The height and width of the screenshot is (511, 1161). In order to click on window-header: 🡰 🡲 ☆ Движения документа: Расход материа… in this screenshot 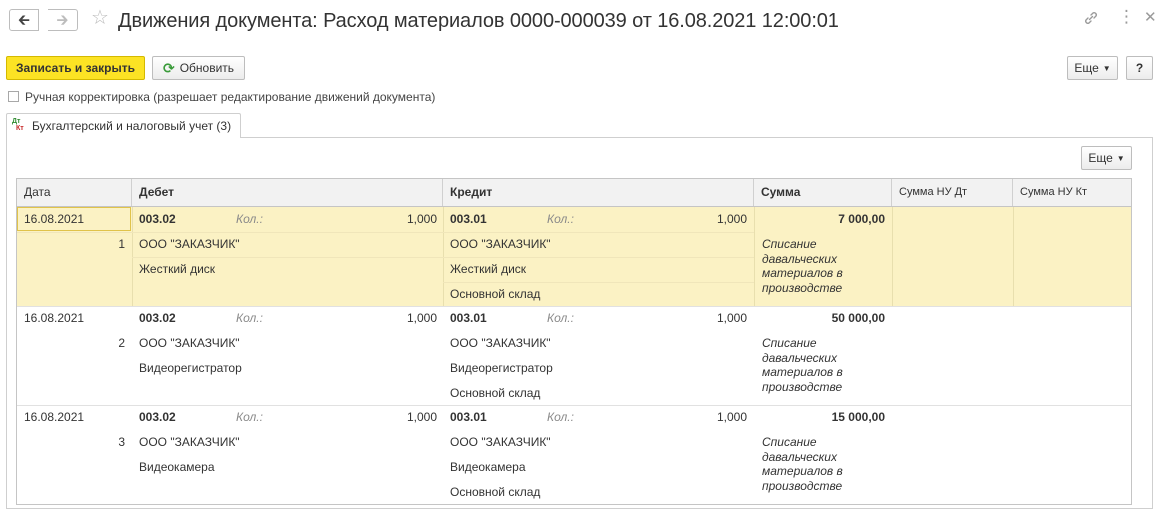, I will do `click(580, 22)`.